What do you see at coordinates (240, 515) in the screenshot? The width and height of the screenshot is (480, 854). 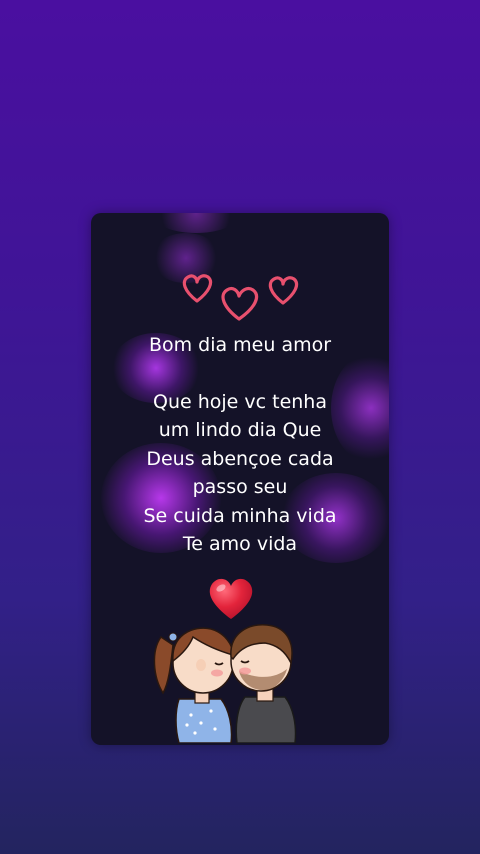 I see `message-line: Se cuida minha vida` at bounding box center [240, 515].